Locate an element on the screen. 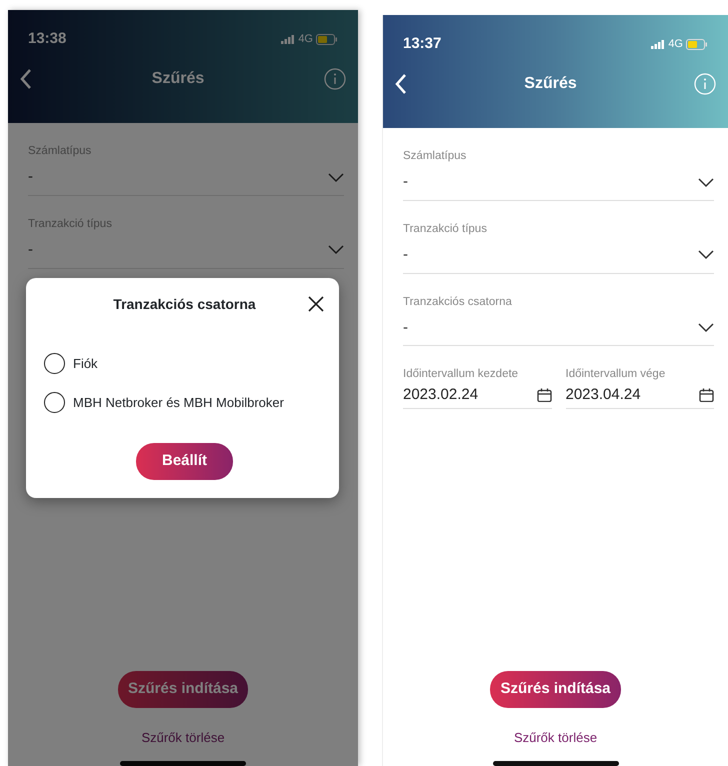 The width and height of the screenshot is (728, 766). info-icon is located at coordinates (335, 79).